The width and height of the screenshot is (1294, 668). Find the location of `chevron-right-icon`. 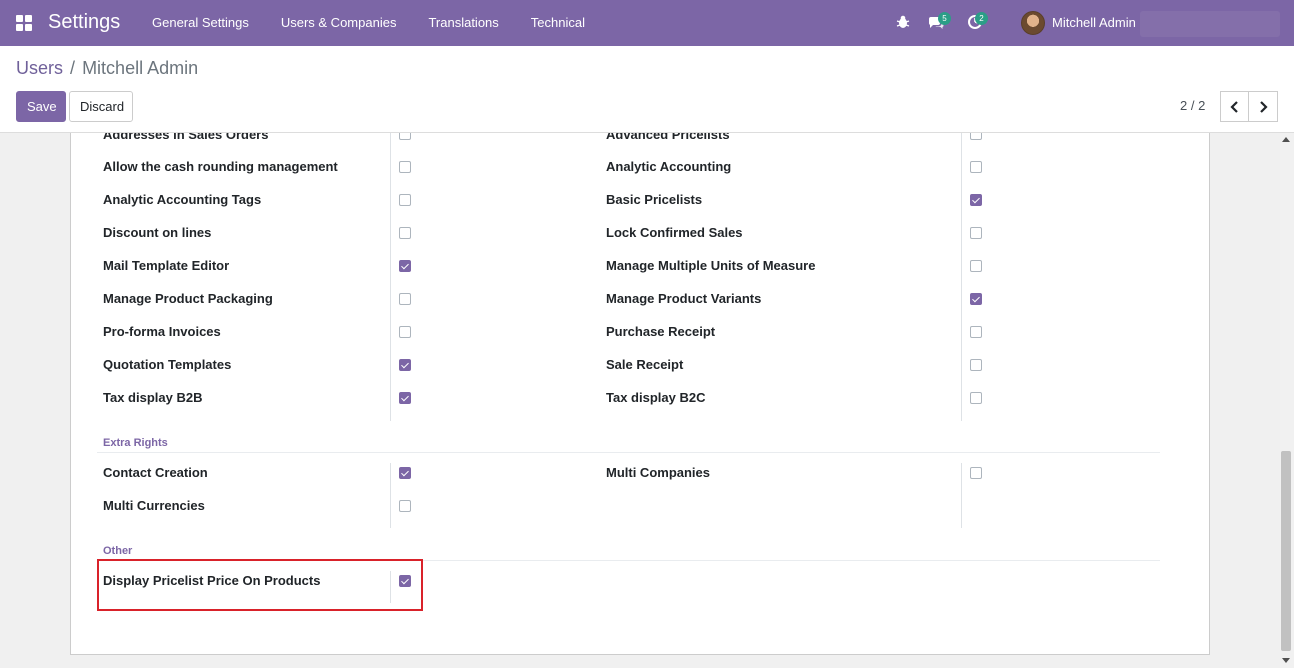

chevron-right-icon is located at coordinates (1264, 106).